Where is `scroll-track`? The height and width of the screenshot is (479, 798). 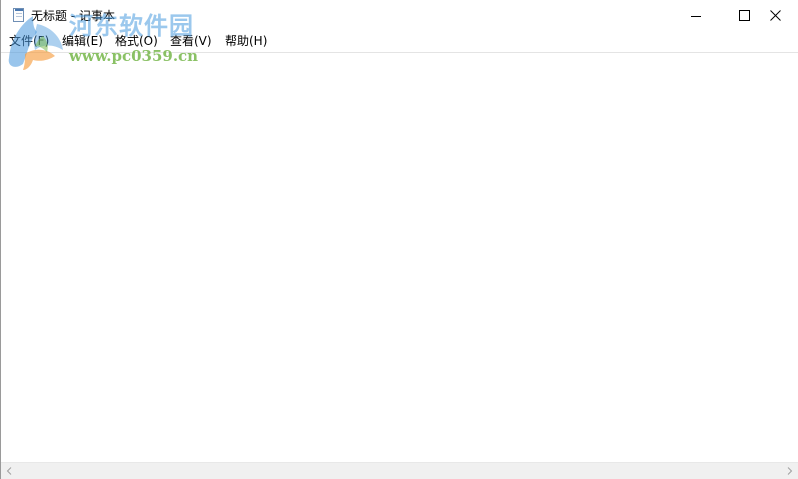
scroll-track is located at coordinates (399, 471).